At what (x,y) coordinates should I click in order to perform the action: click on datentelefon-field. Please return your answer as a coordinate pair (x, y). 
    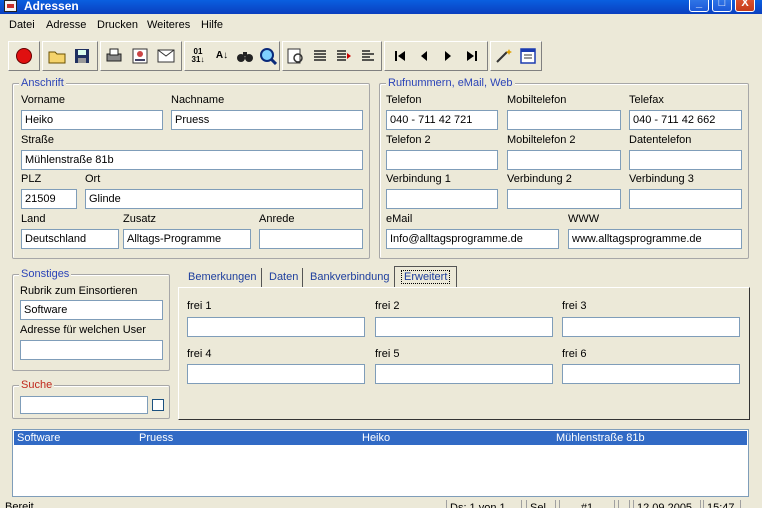
    Looking at the image, I should click on (685, 160).